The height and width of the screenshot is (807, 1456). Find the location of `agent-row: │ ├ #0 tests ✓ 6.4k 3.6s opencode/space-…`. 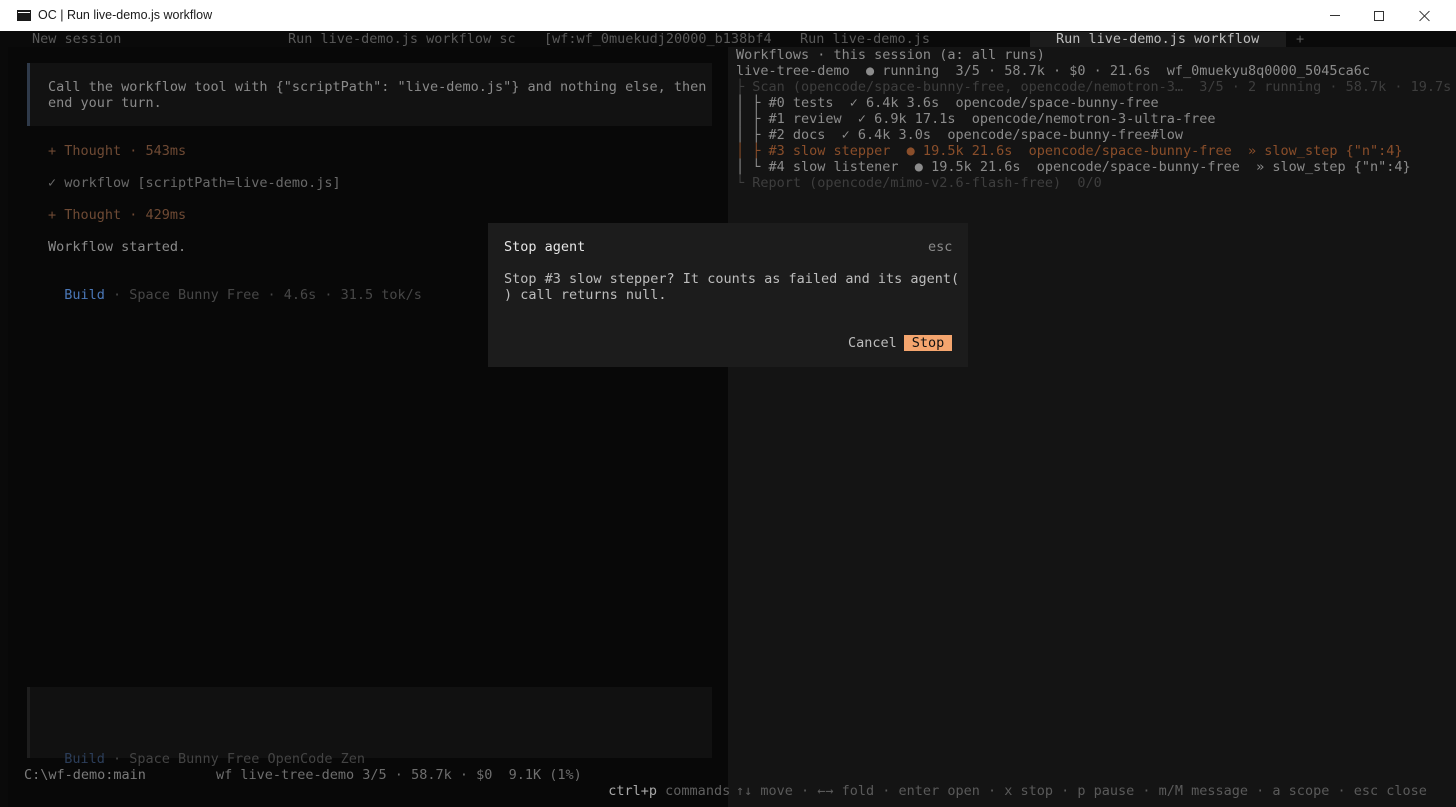

agent-row: │ ├ #0 tests ✓ 6.4k 3.6s opencode/space-… is located at coordinates (947, 103).